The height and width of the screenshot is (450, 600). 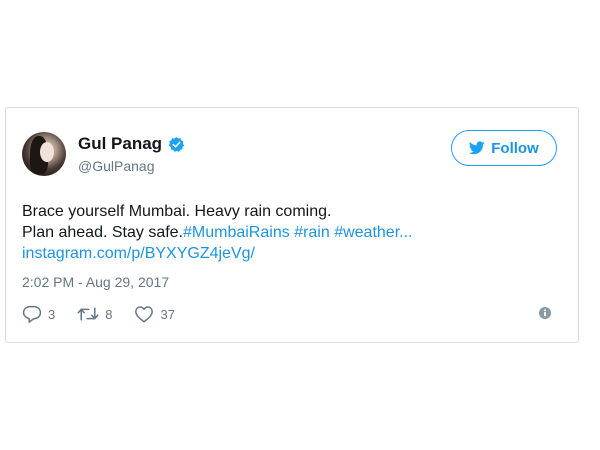 What do you see at coordinates (47, 152) in the screenshot?
I see `avatar-face` at bounding box center [47, 152].